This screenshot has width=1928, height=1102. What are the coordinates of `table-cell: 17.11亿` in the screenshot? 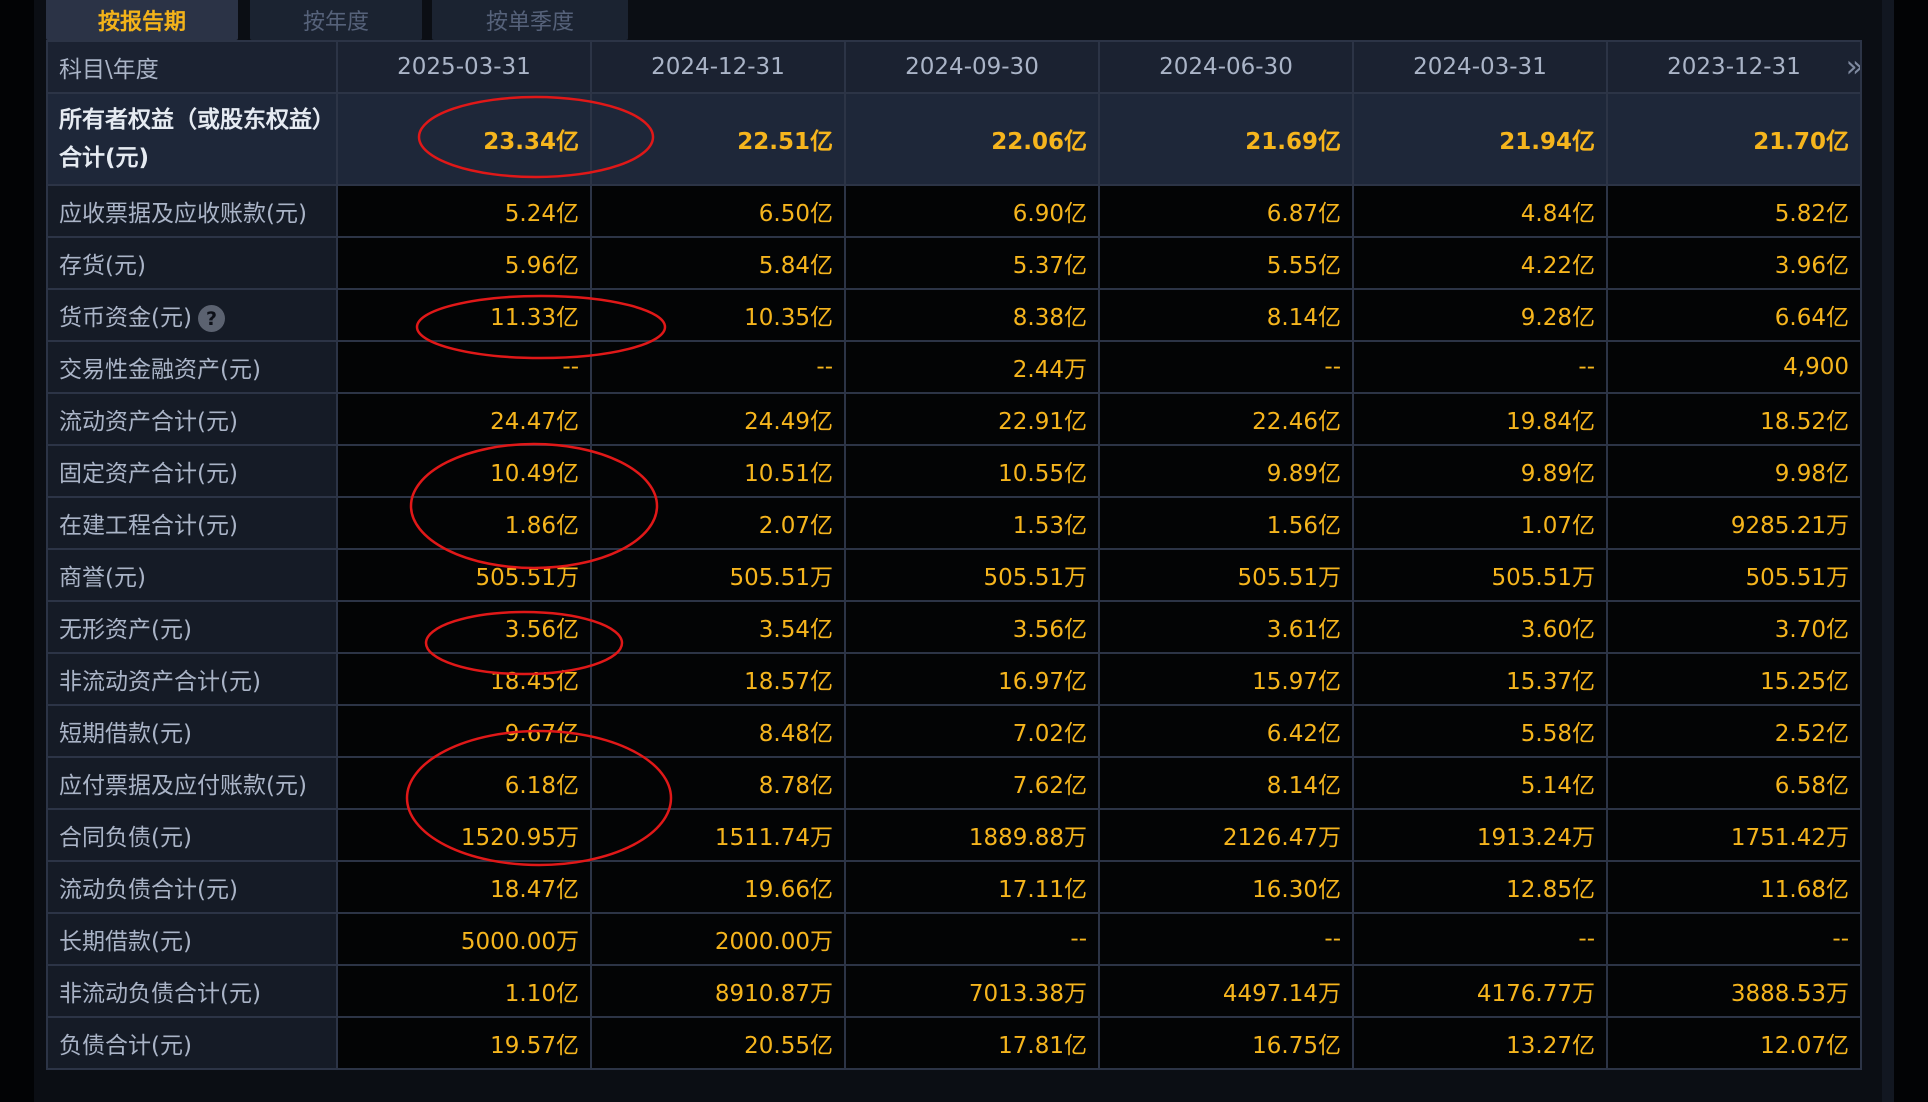 It's located at (972, 887).